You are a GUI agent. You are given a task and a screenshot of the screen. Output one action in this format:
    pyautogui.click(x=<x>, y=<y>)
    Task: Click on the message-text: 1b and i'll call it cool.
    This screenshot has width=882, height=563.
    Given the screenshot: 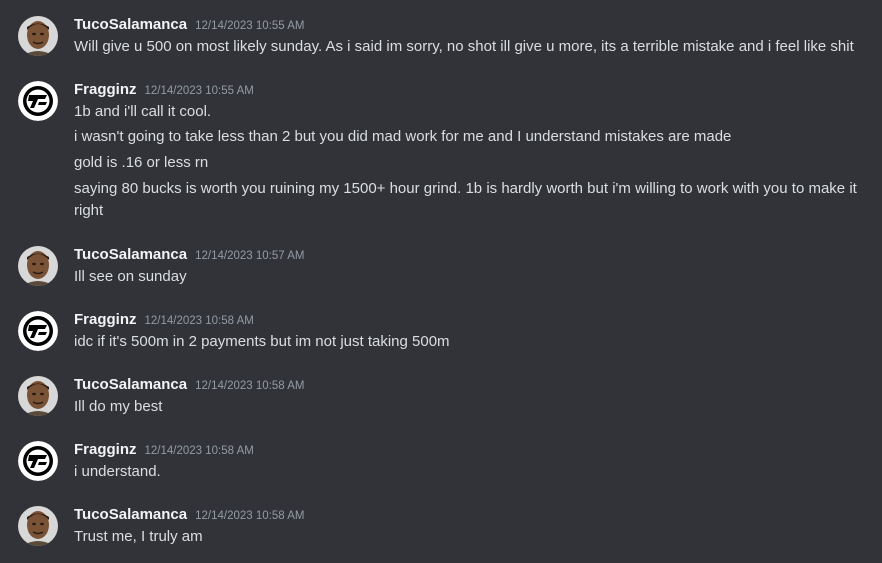 What is the action you would take?
    pyautogui.click(x=143, y=111)
    